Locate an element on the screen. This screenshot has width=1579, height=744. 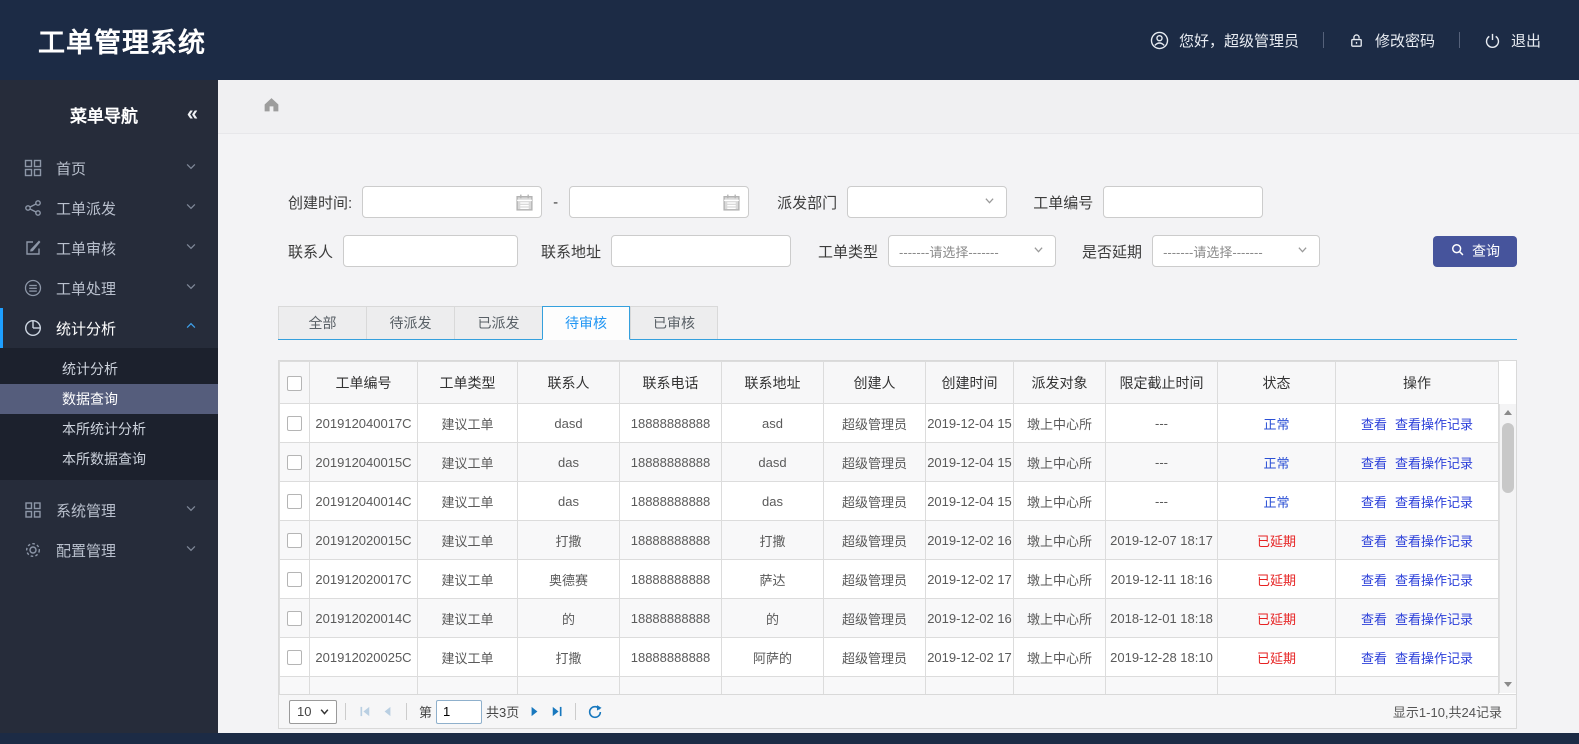
first-page-button is located at coordinates (365, 712).